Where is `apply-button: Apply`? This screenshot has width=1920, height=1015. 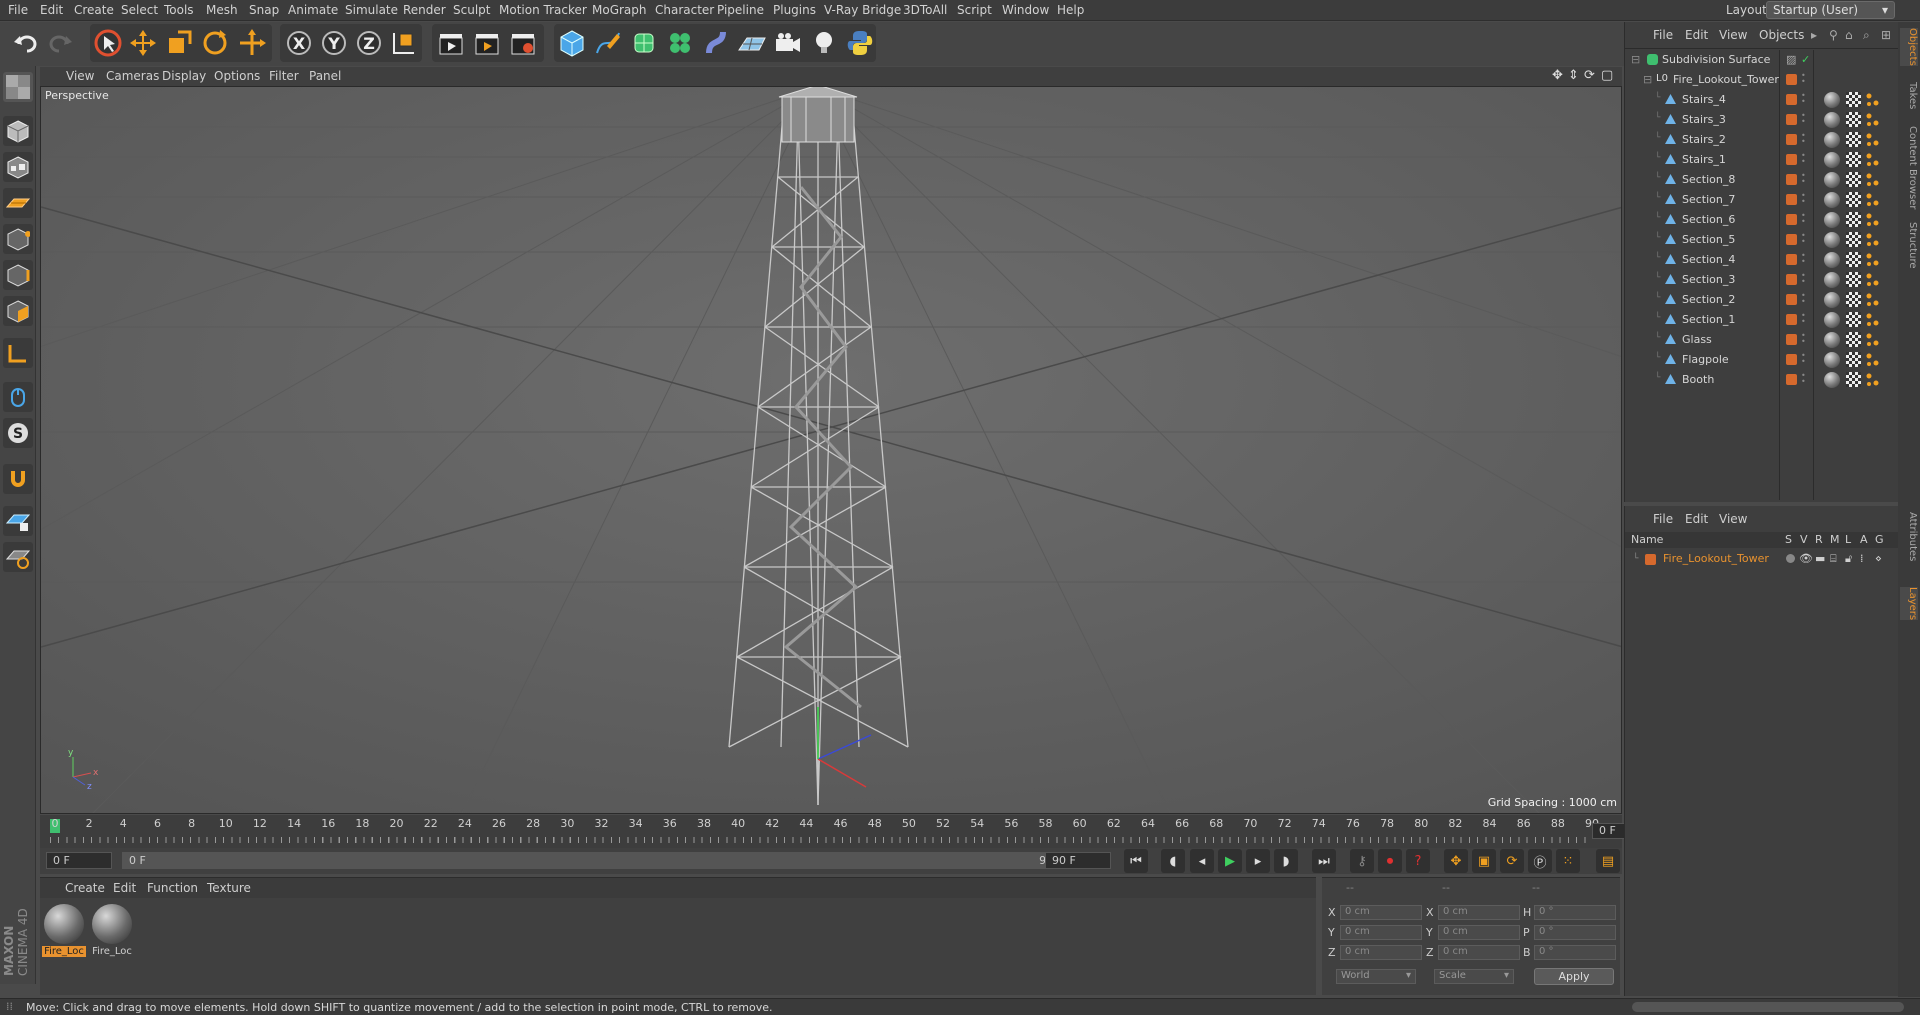 apply-button: Apply is located at coordinates (1574, 976).